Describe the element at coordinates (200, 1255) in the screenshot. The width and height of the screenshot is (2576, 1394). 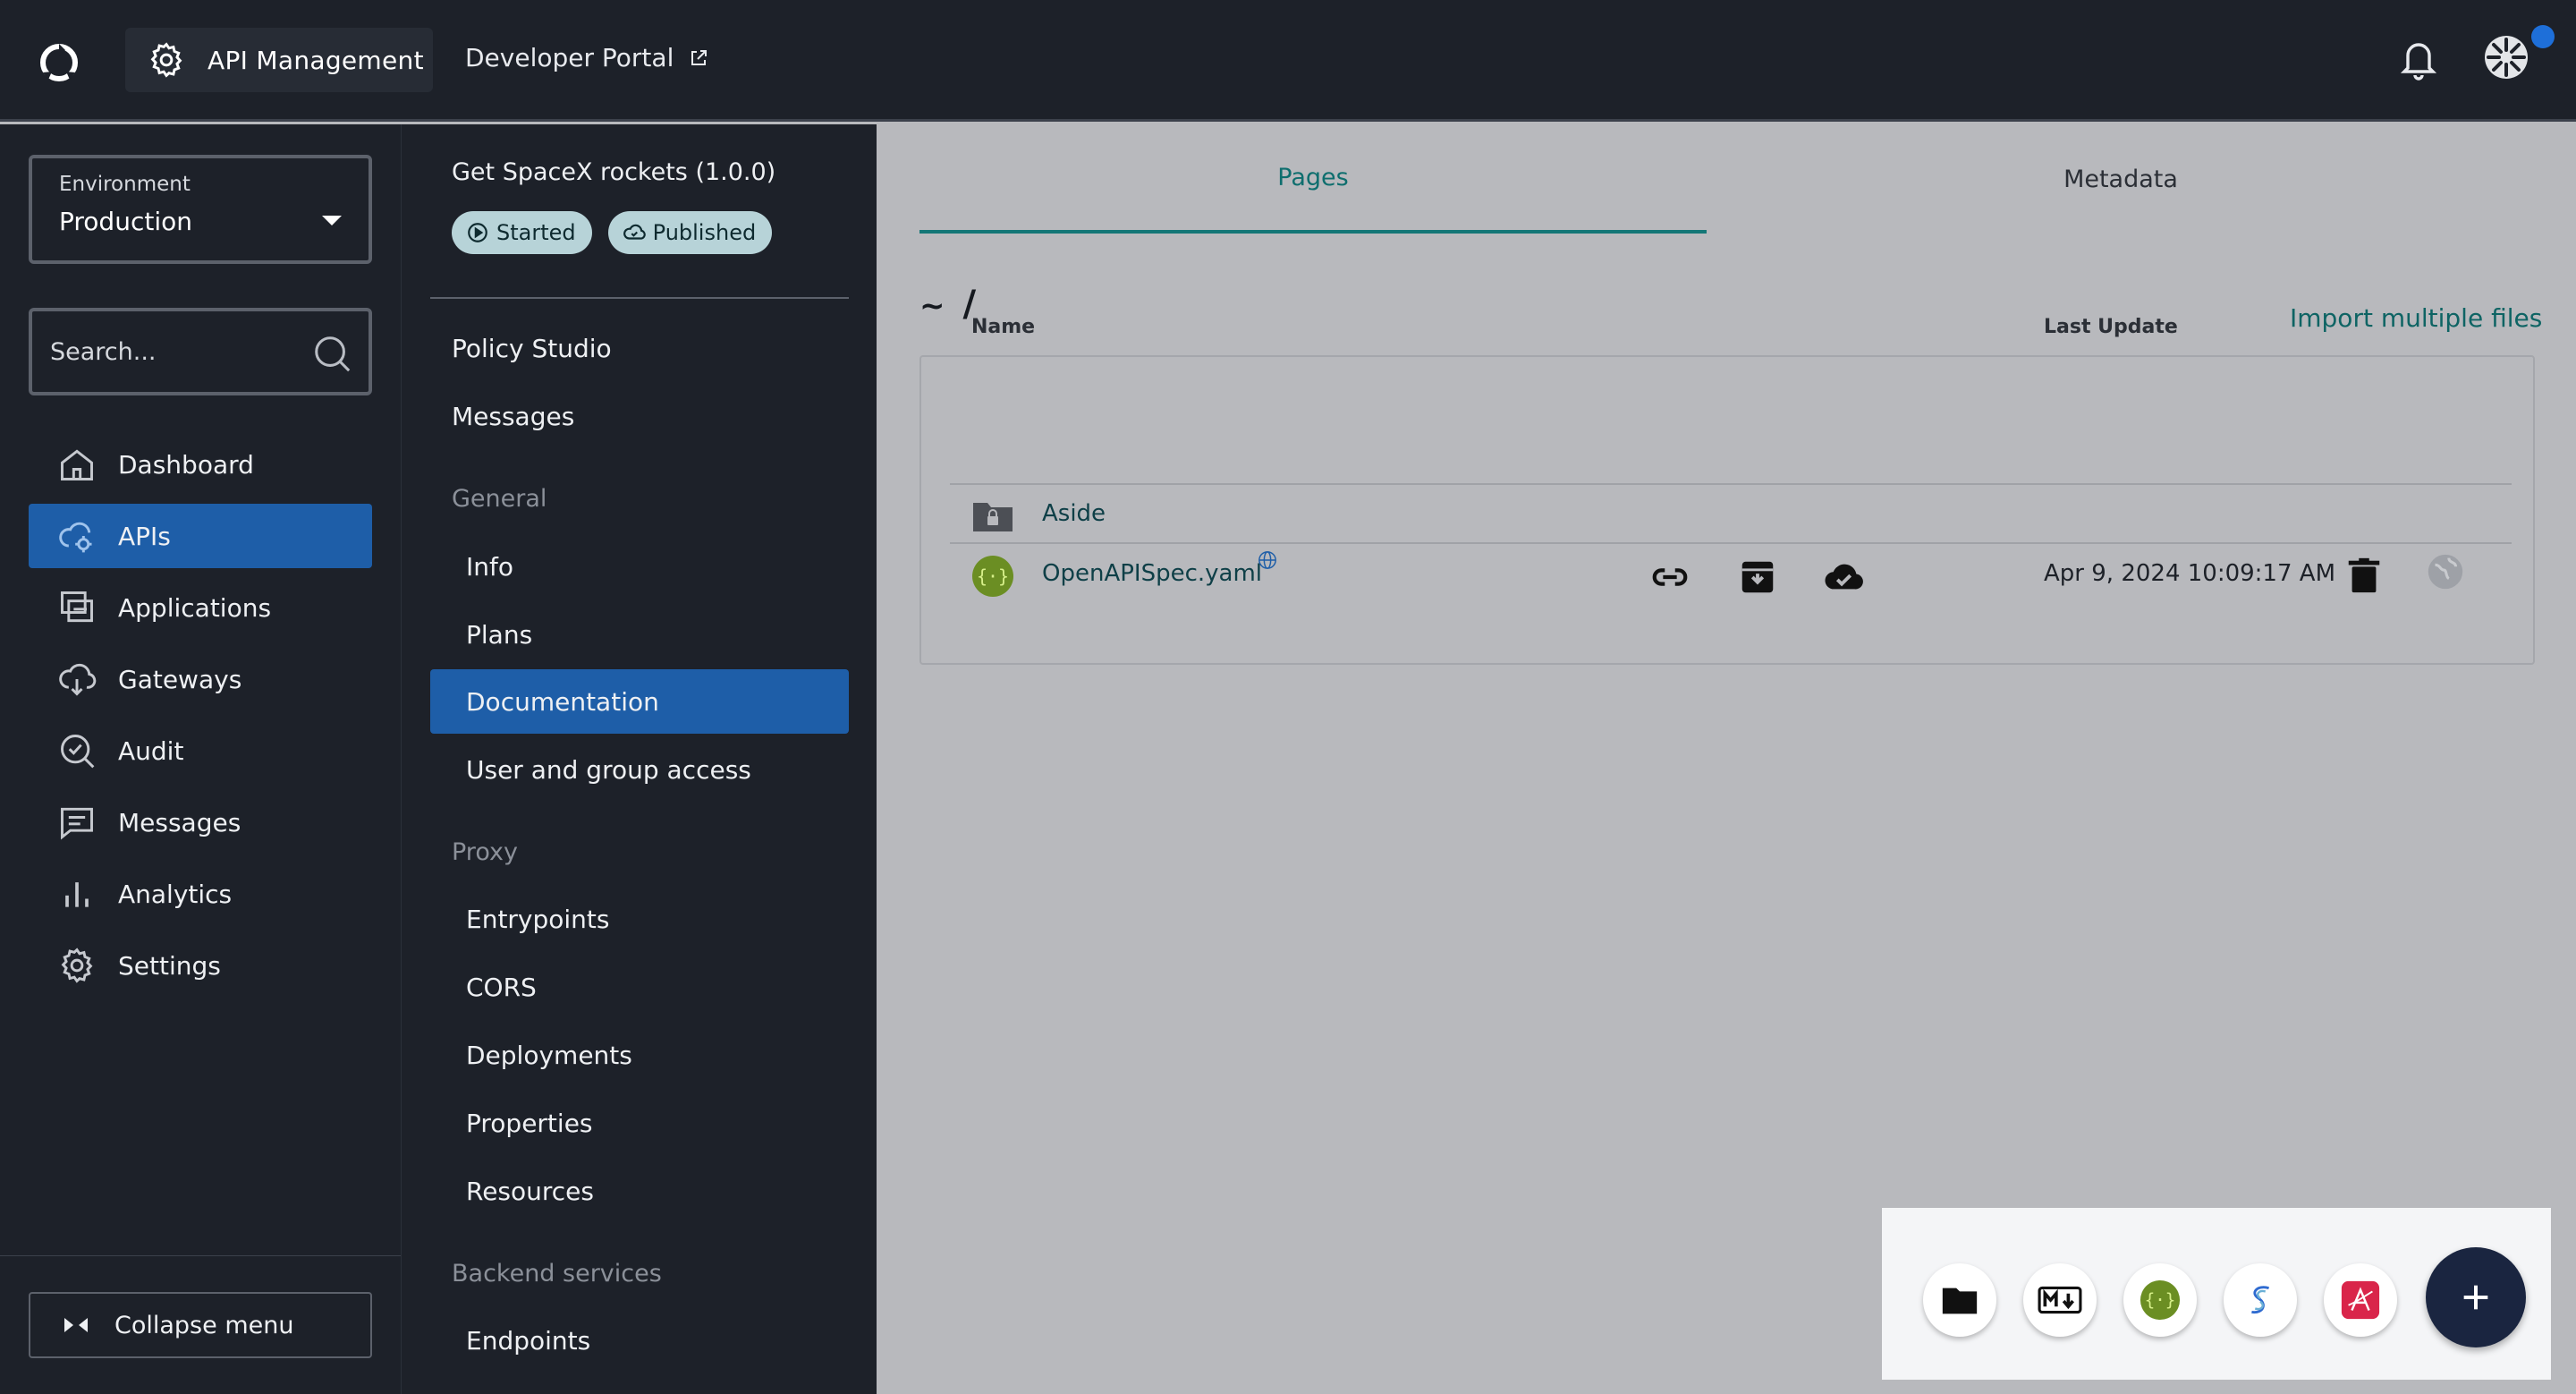
I see `sidebar-divider` at that location.